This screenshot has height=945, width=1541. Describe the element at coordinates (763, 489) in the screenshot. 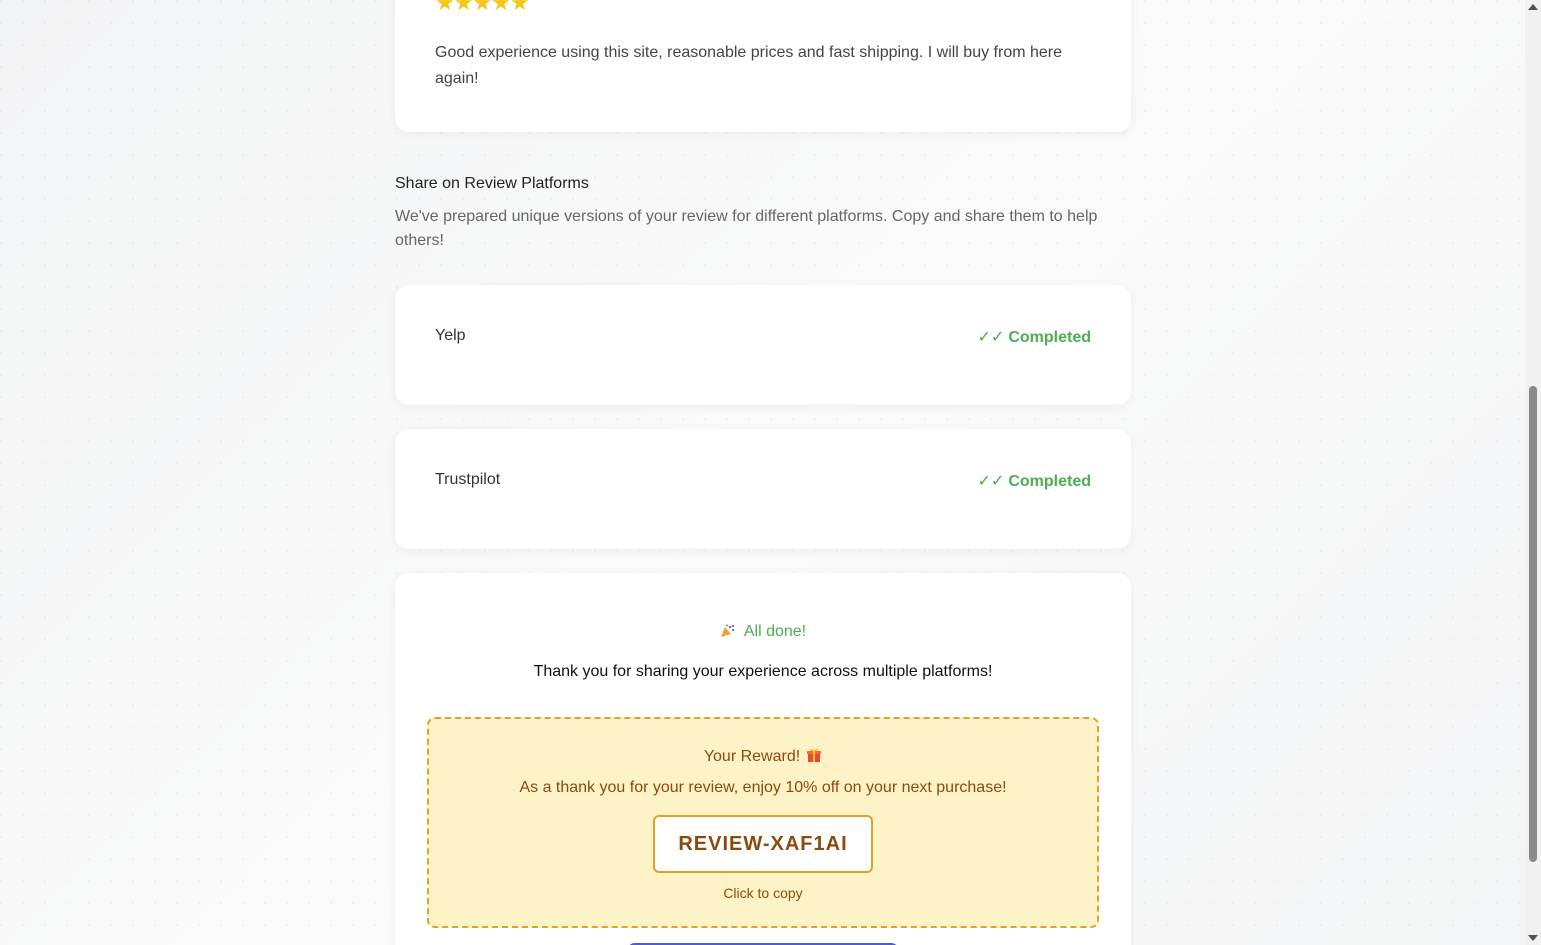

I see `platform-card-trustpilot: Trustpilot ✓✓ Completed` at that location.